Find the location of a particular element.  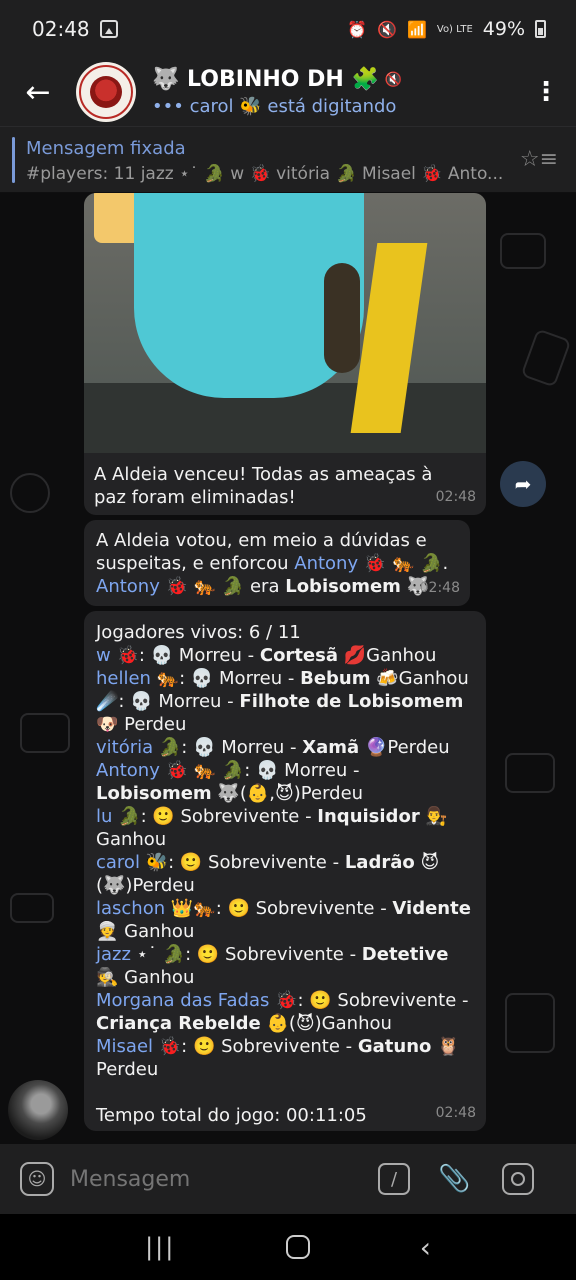

battery-icon is located at coordinates (540, 29).